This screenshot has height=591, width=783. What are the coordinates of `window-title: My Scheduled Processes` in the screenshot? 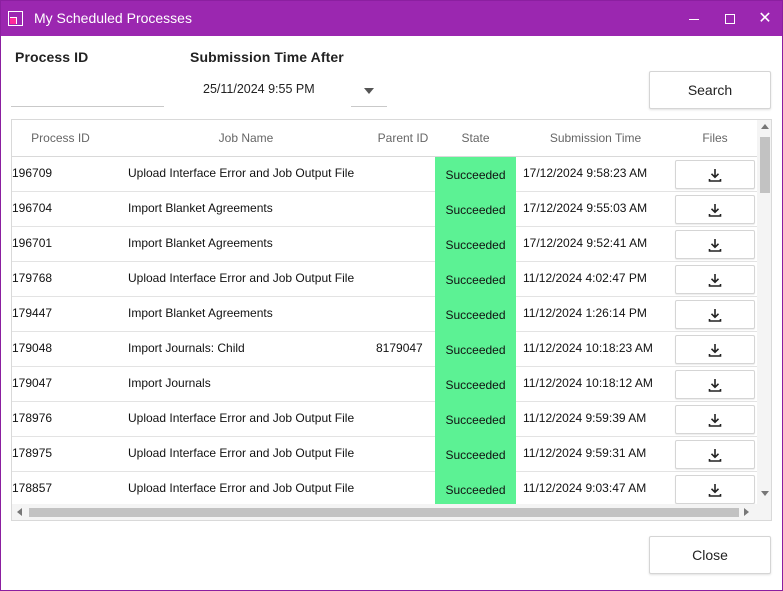 It's located at (113, 18).